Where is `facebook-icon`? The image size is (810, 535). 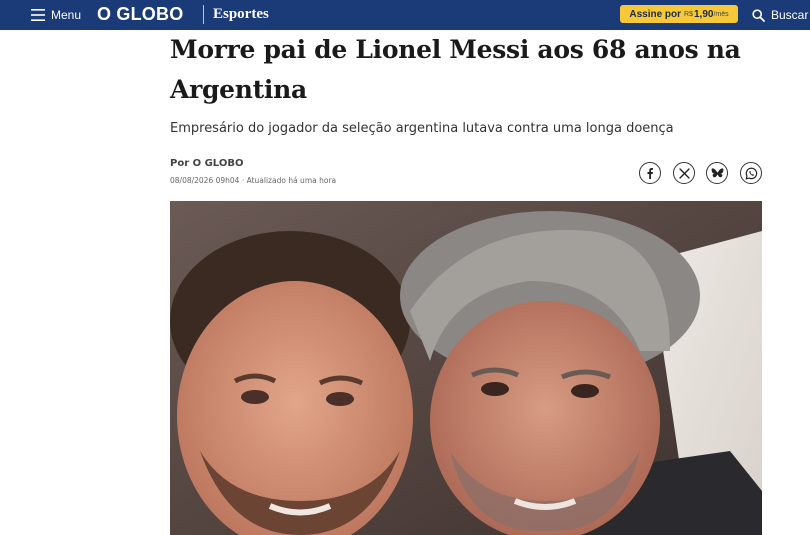
facebook-icon is located at coordinates (650, 173).